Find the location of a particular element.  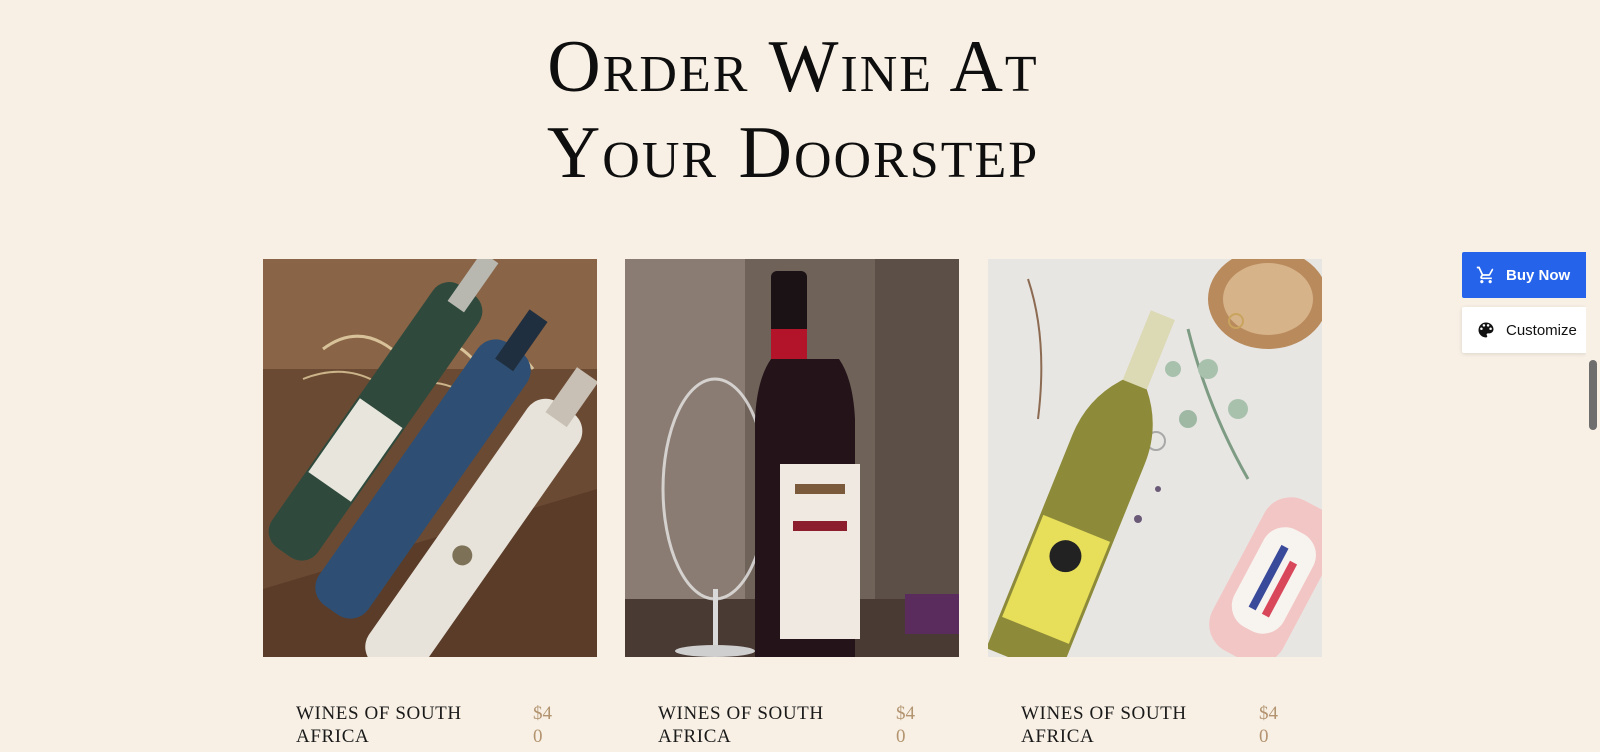

palette-icon is located at coordinates (1486, 330).